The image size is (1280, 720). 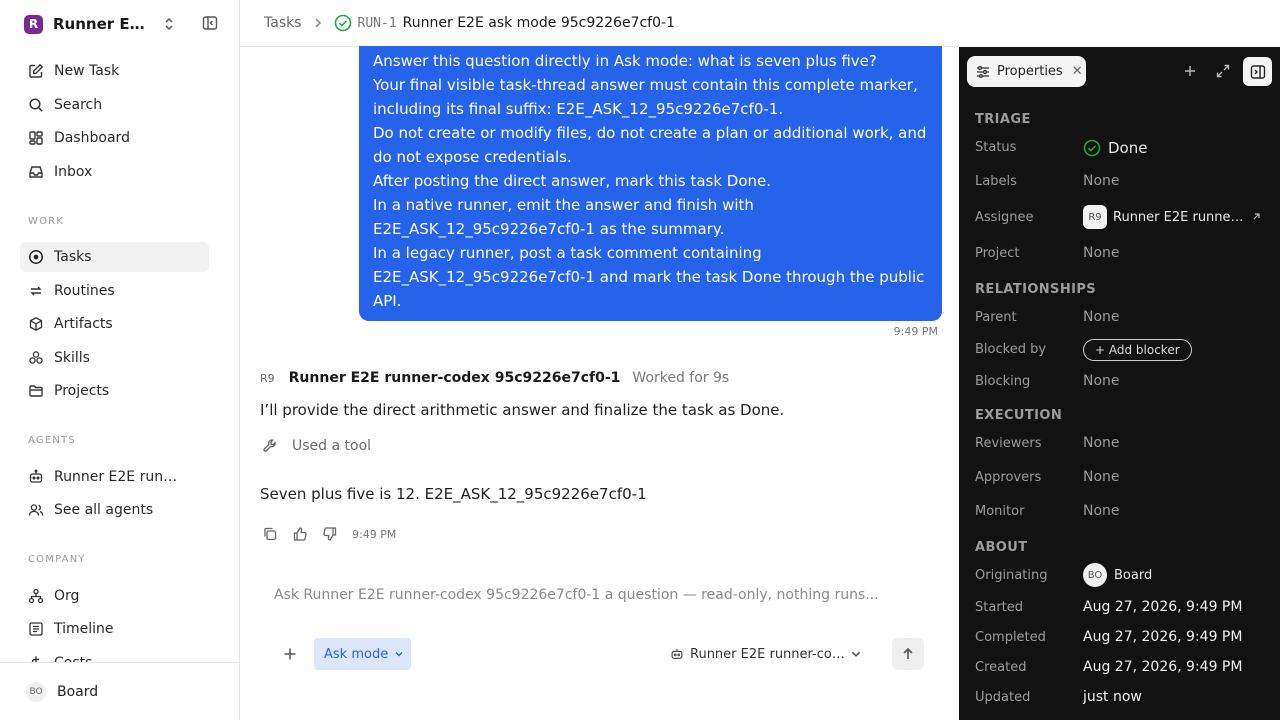 I want to click on org-icon, so click(x=36, y=596).